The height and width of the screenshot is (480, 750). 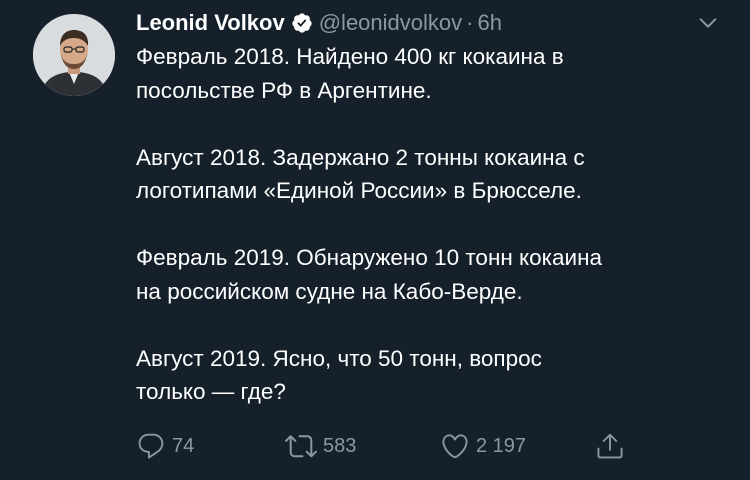 I want to click on timestamp: 6h, so click(x=489, y=23).